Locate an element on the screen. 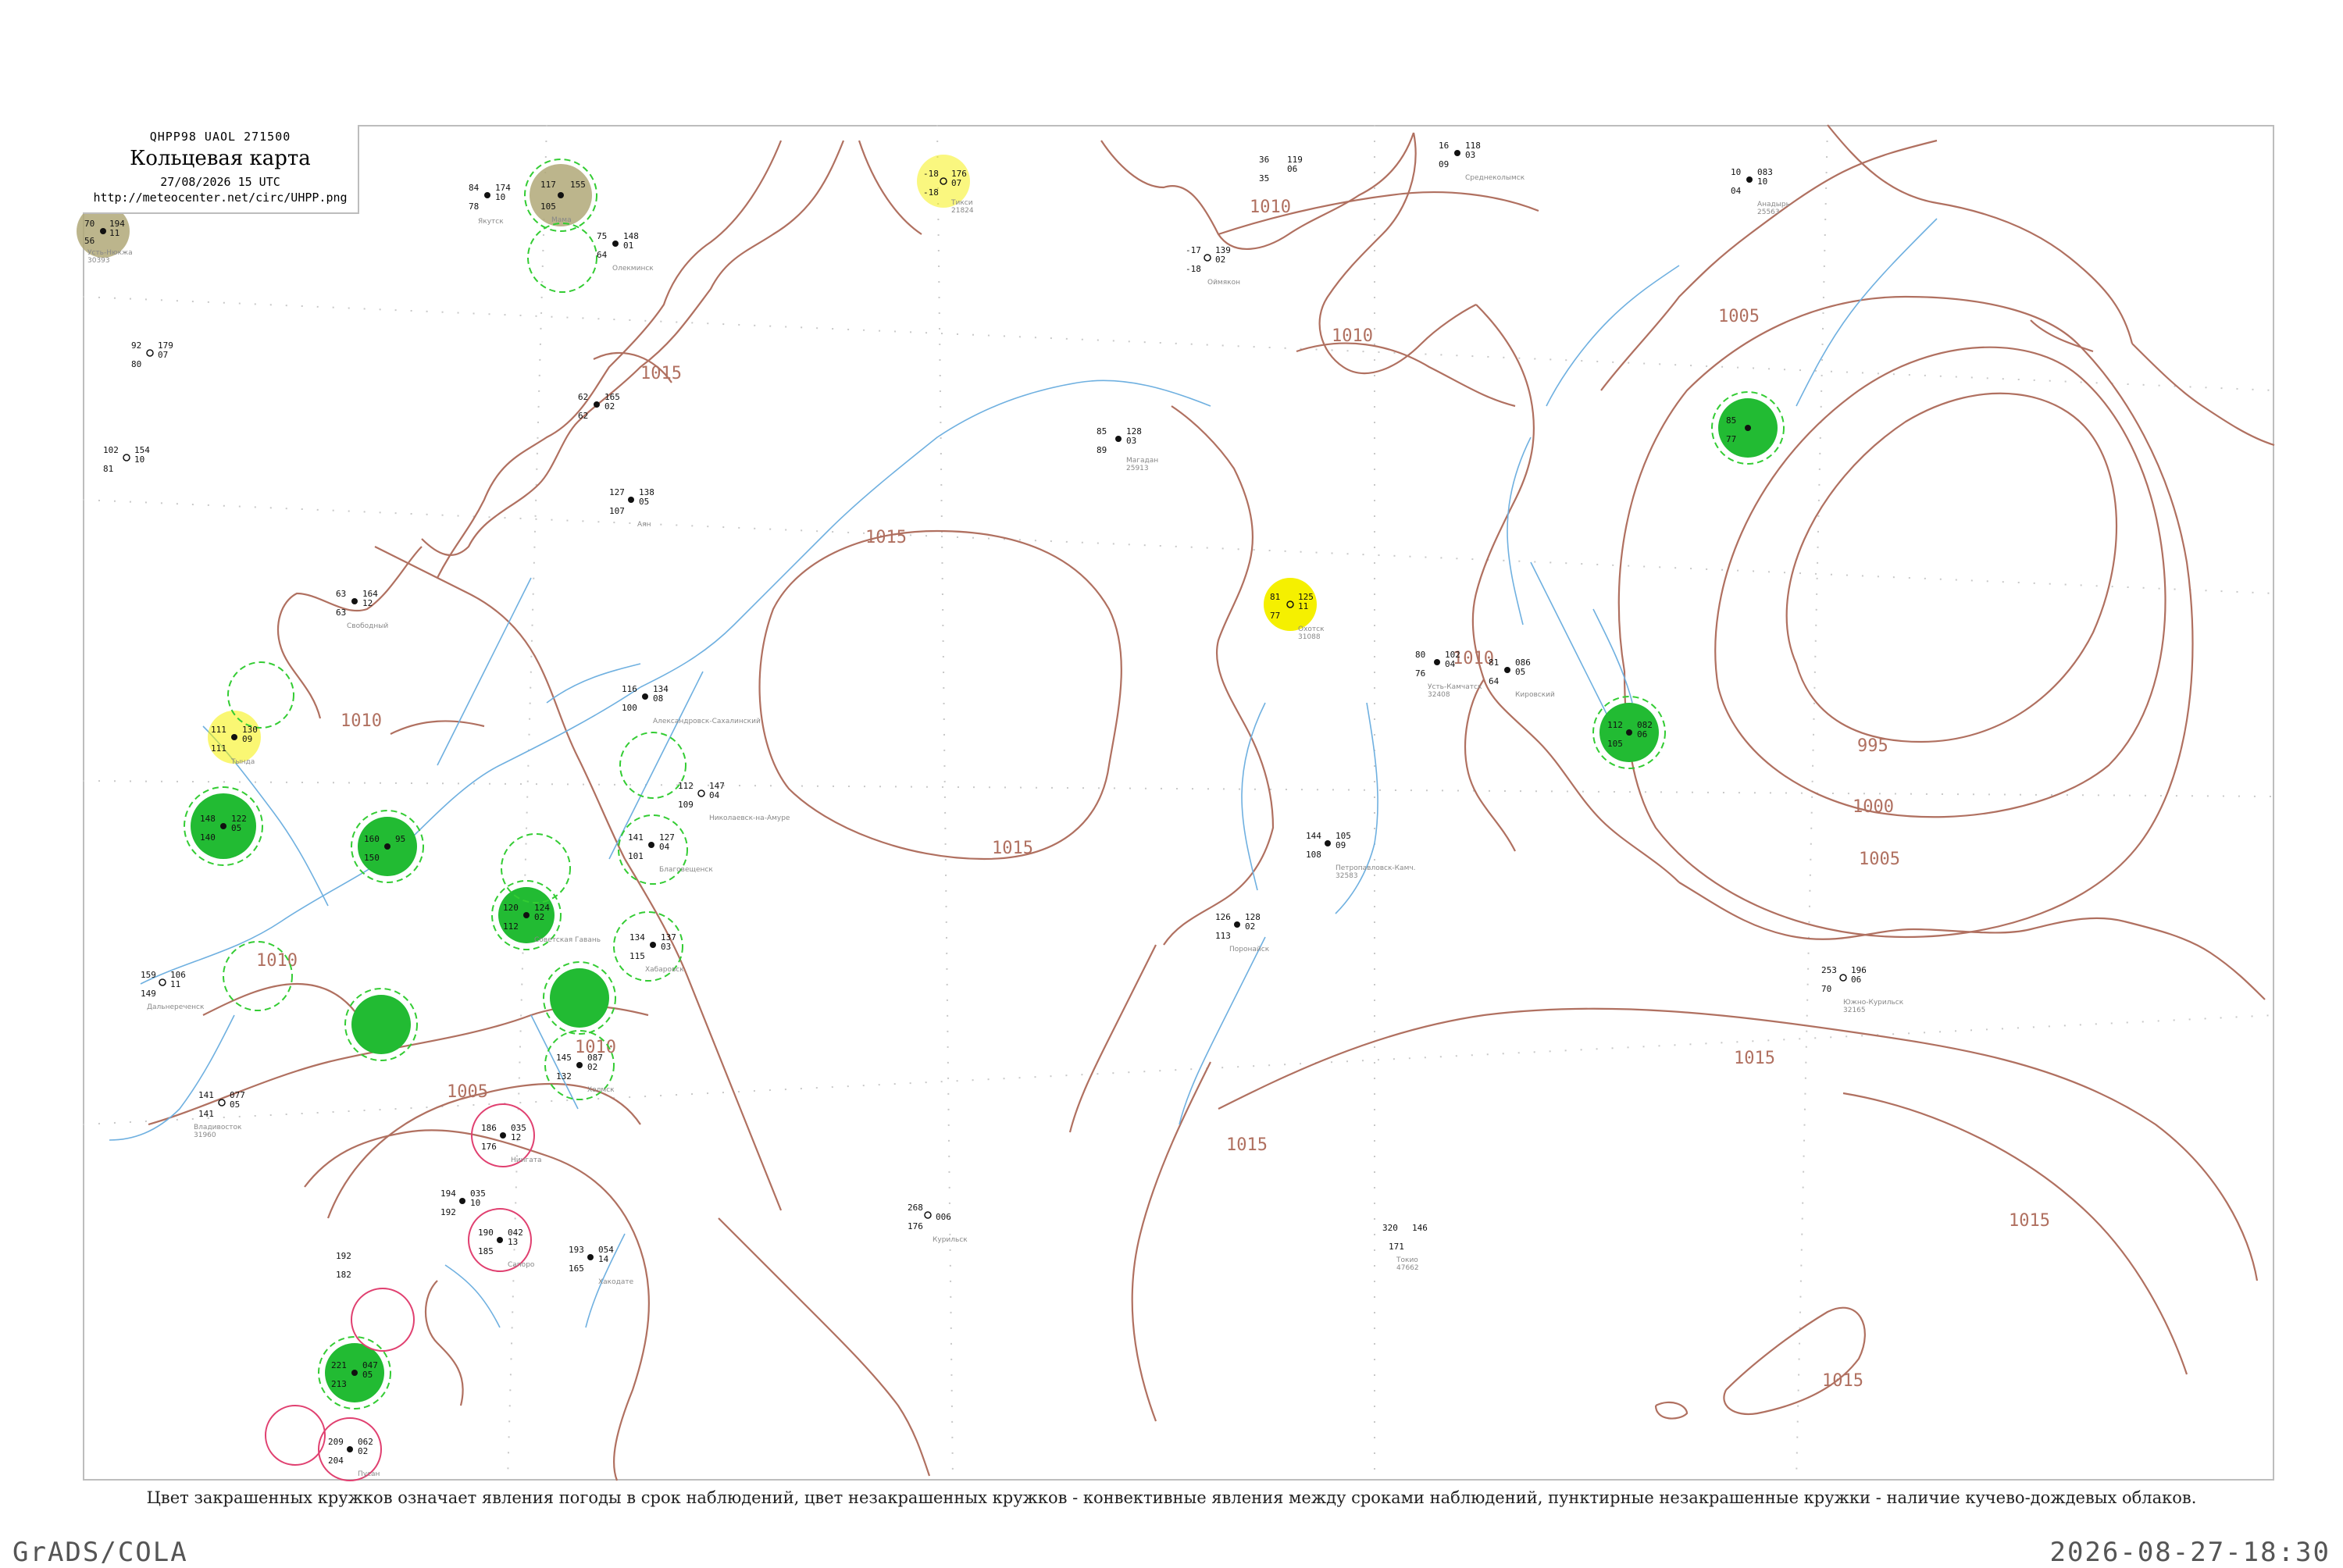  station: 159 106 149 11 Дальнереченск is located at coordinates (173, 990).